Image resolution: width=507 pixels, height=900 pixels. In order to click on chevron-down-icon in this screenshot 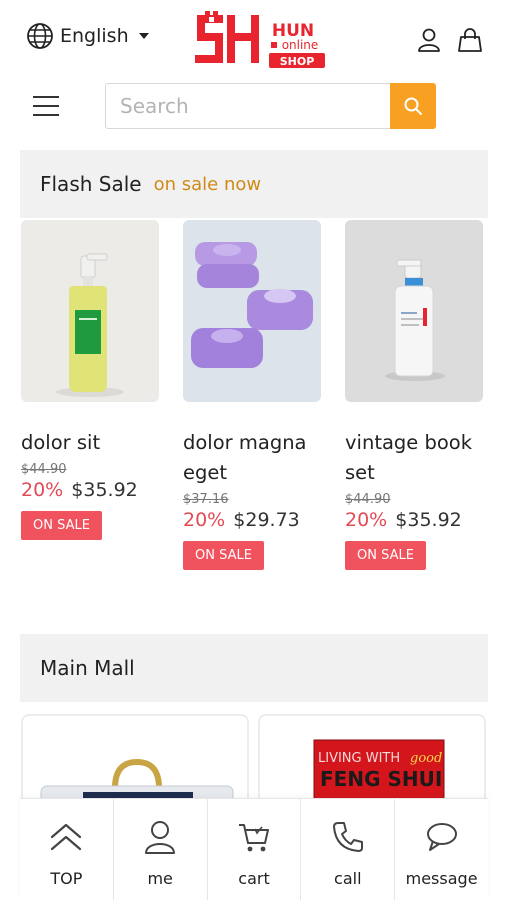, I will do `click(143, 36)`.